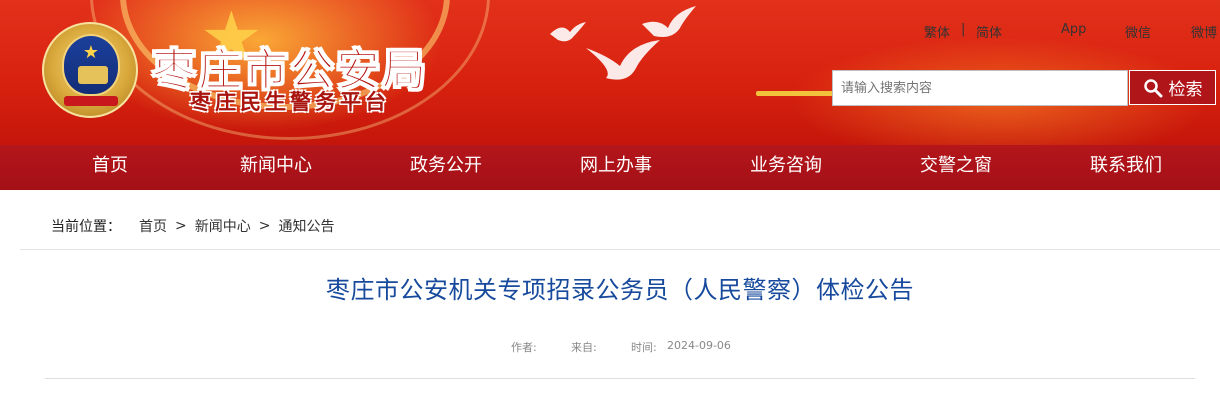 Image resolution: width=1220 pixels, height=400 pixels. I want to click on article-title: 枣庄市公安机关专项招录公务员（人民警察）体检公告, so click(620, 290).